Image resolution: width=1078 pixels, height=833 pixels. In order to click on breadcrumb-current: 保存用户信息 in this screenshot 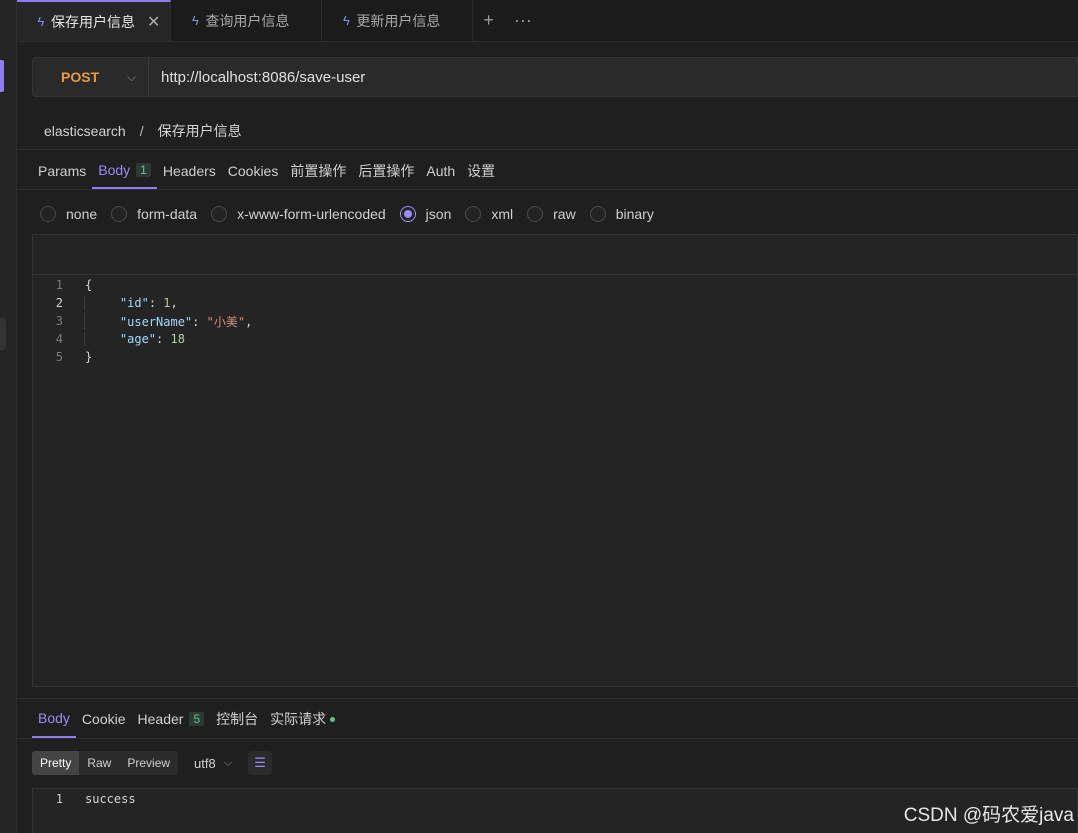, I will do `click(200, 131)`.